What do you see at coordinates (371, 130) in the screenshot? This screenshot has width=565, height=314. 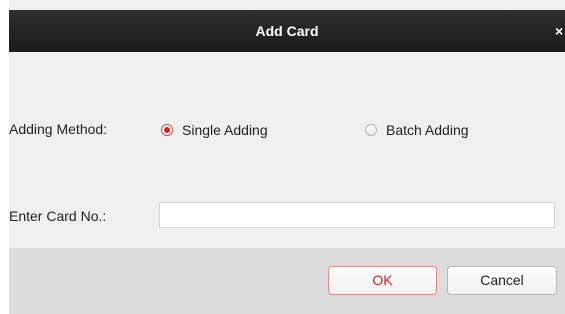 I see `radio-unchecked-icon` at bounding box center [371, 130].